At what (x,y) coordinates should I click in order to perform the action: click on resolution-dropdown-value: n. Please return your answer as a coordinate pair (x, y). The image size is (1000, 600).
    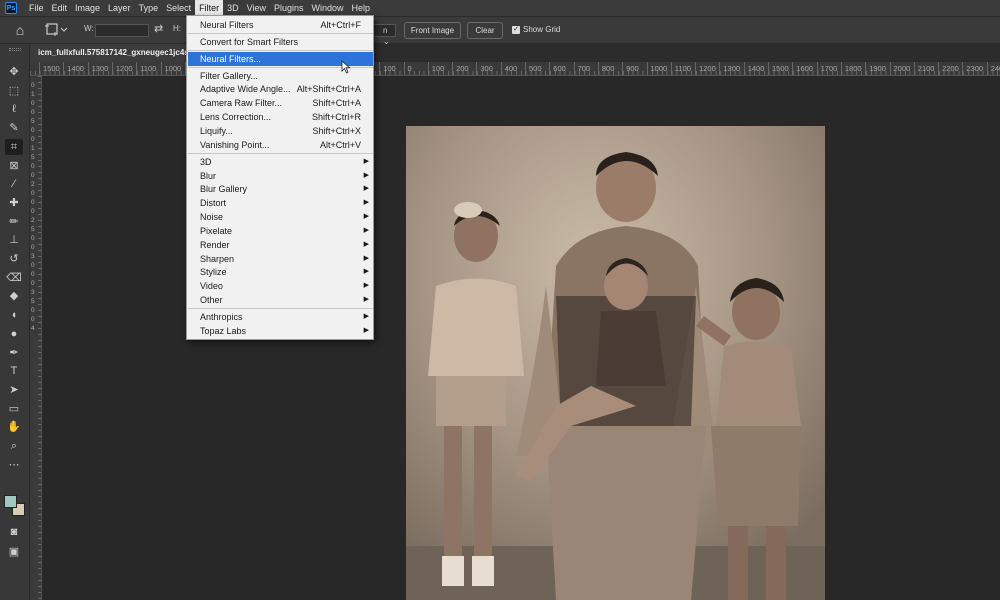
    Looking at the image, I should click on (385, 30).